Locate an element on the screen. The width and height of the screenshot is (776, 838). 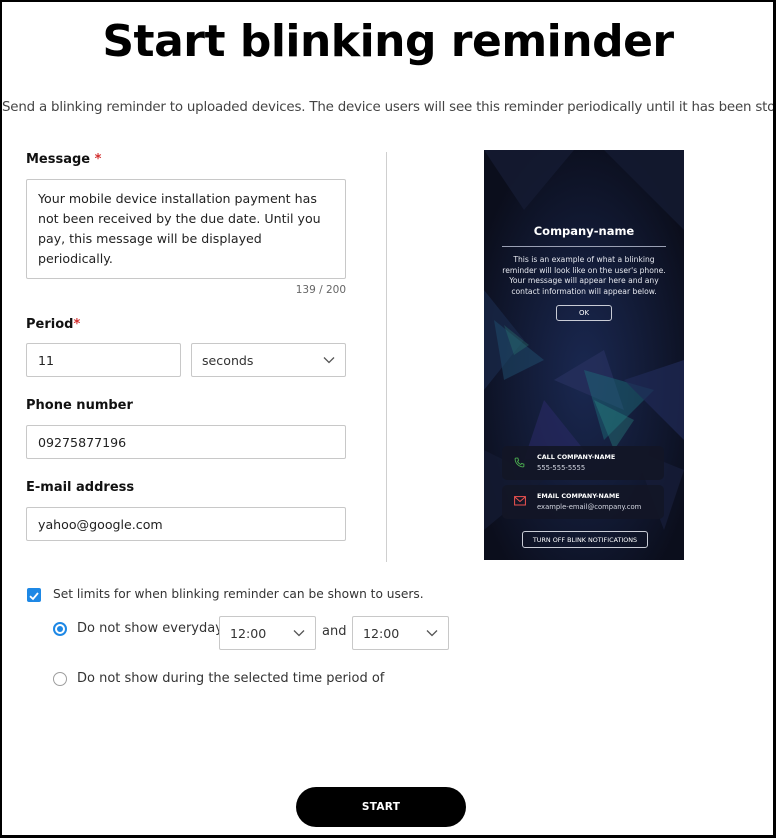
preview-call-card: CALL COMPANY-NAME 555-555-5555 is located at coordinates (583, 463).